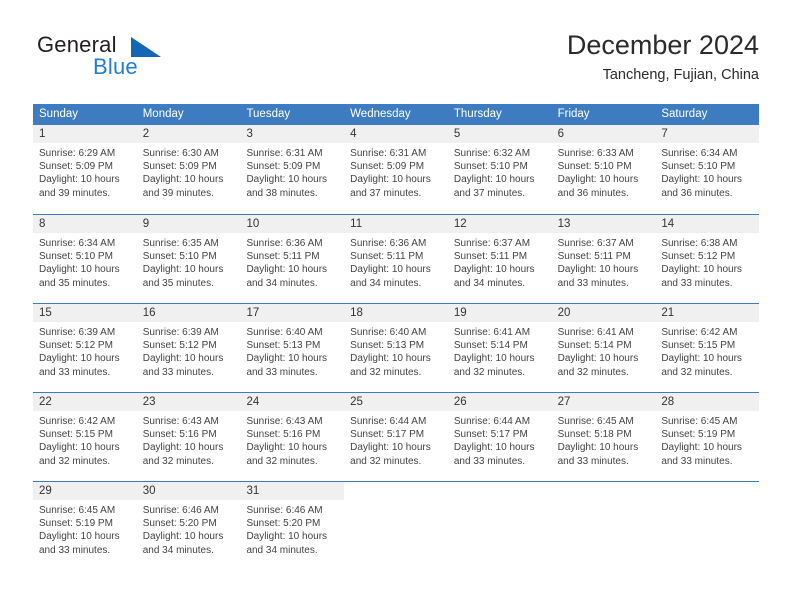  I want to click on sunrise-text: Sunrise: 6:44 AM, so click(388, 421).